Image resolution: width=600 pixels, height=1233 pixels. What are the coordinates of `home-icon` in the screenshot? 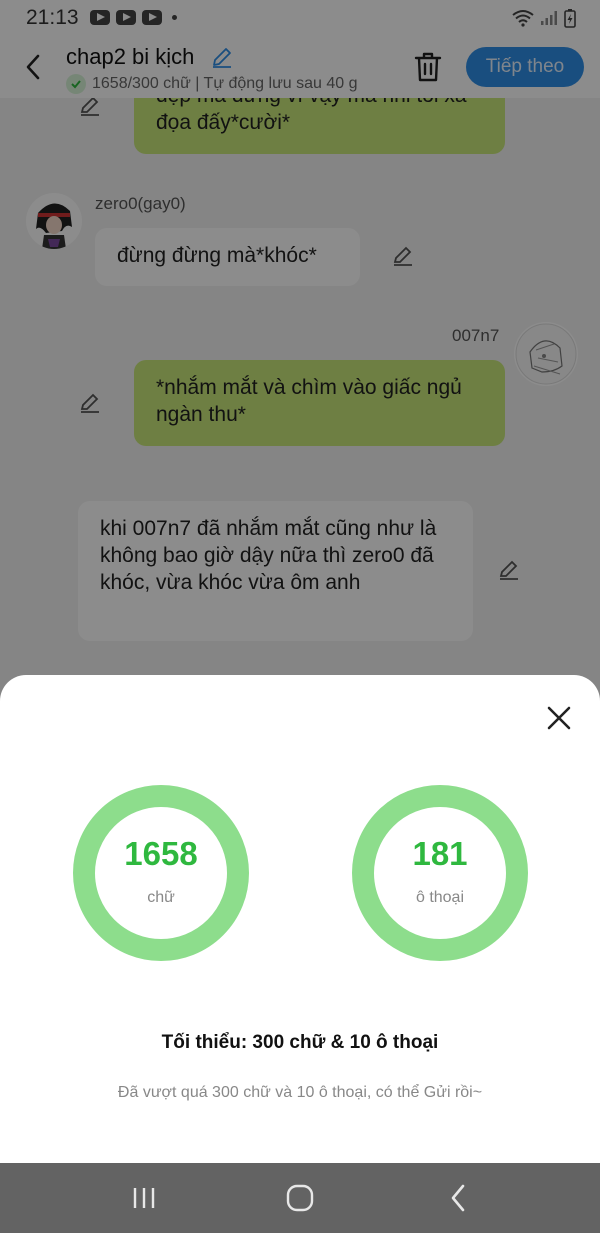 It's located at (300, 1198).